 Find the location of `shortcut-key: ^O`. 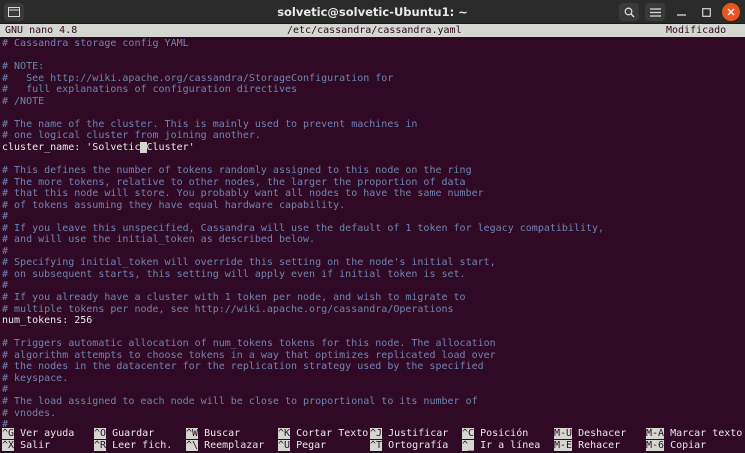

shortcut-key: ^O is located at coordinates (100, 433).